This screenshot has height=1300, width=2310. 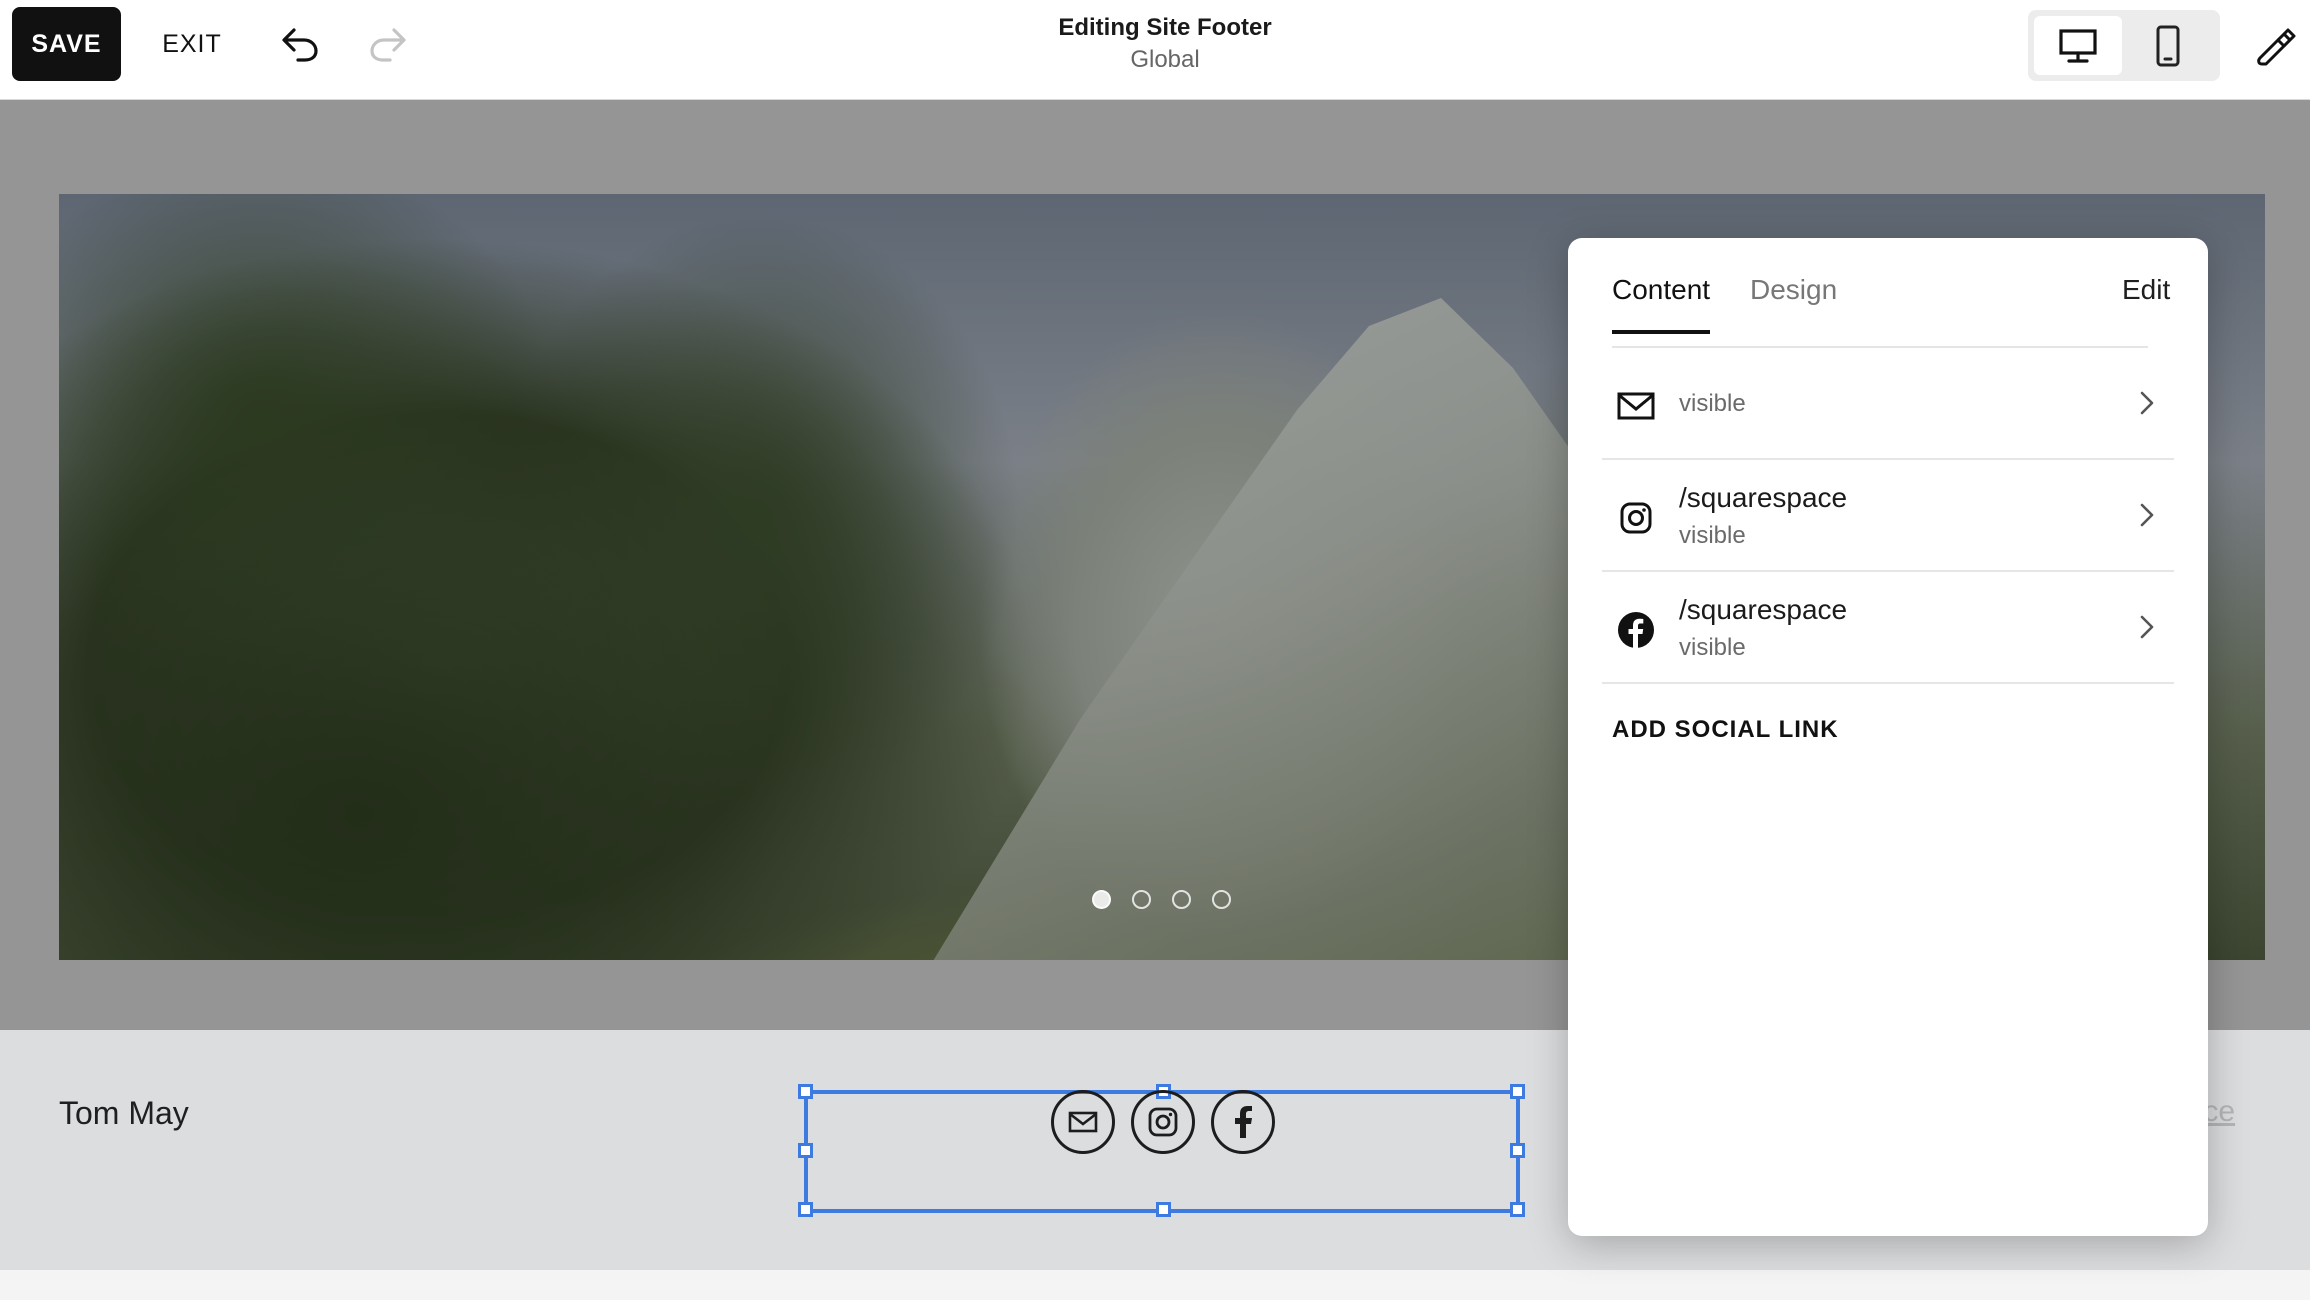 What do you see at coordinates (1793, 302) in the screenshot?
I see `tab-design: Design` at bounding box center [1793, 302].